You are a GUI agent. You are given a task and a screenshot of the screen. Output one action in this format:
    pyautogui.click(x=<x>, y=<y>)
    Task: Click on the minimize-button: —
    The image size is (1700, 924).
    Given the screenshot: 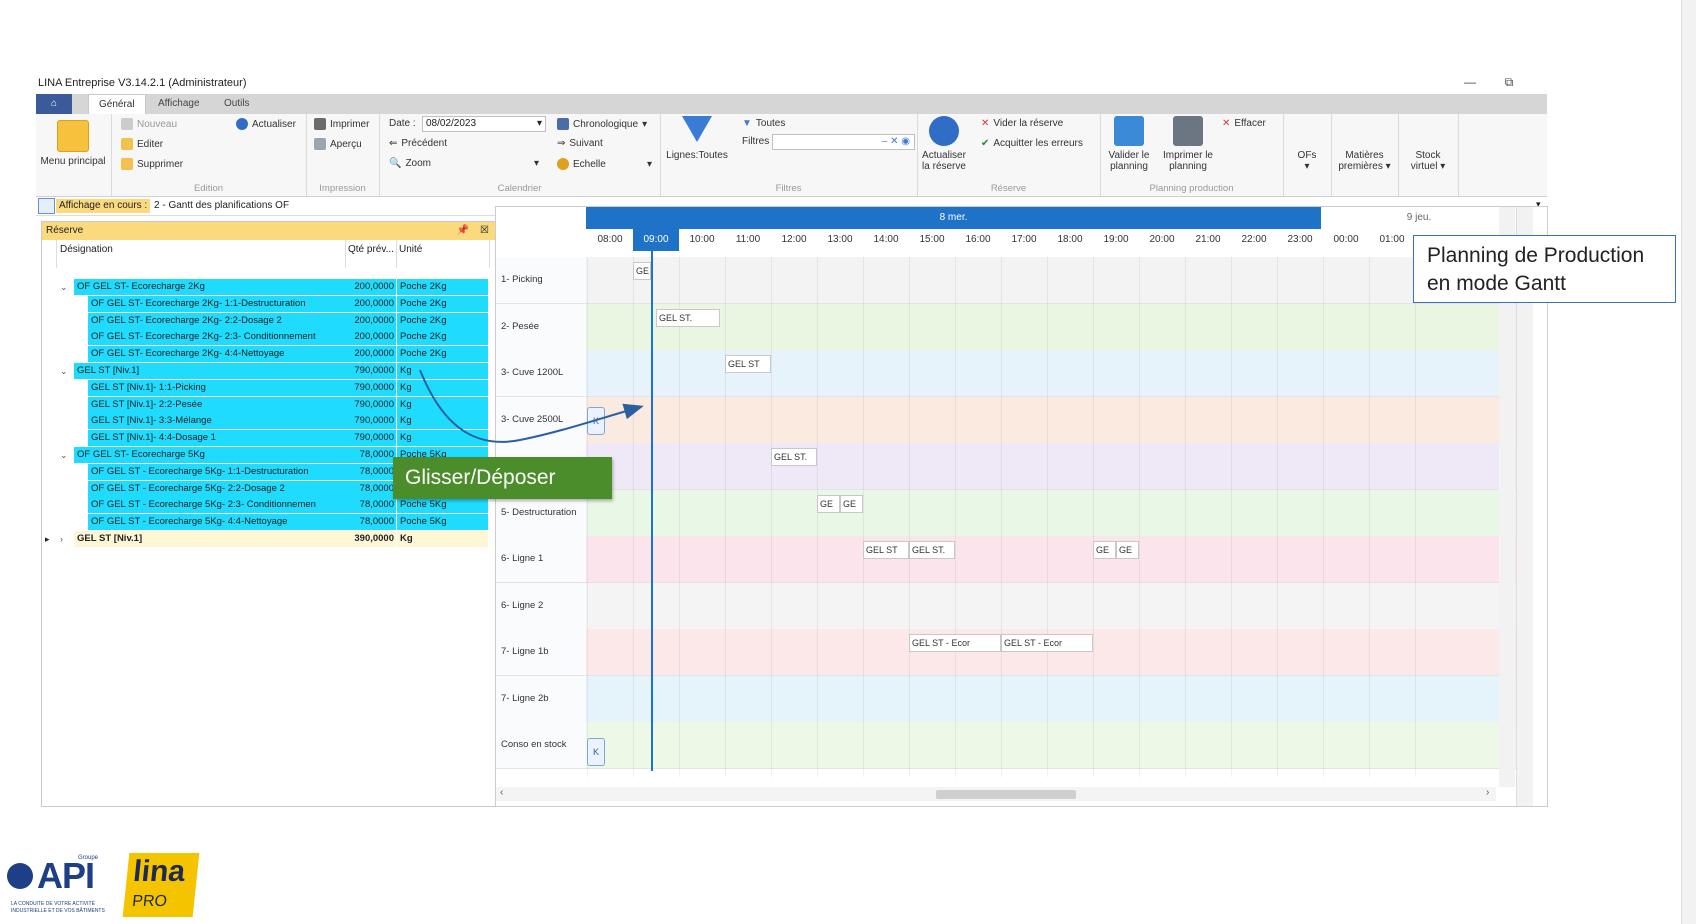 What is the action you would take?
    pyautogui.click(x=1470, y=82)
    